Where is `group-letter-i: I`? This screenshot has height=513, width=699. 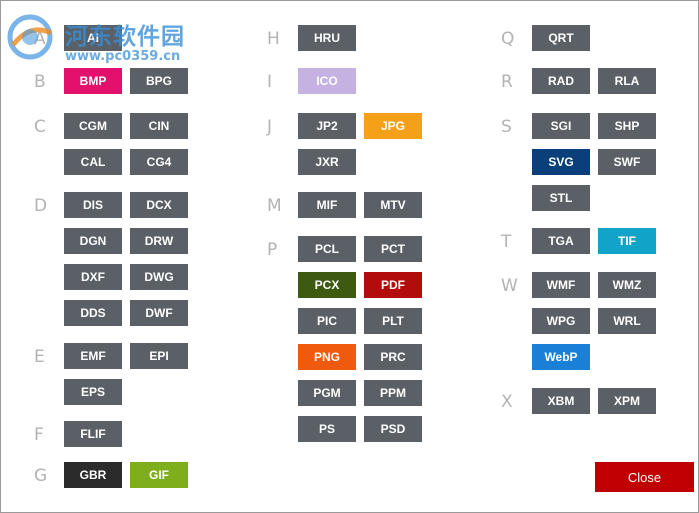 group-letter-i: I is located at coordinates (270, 82).